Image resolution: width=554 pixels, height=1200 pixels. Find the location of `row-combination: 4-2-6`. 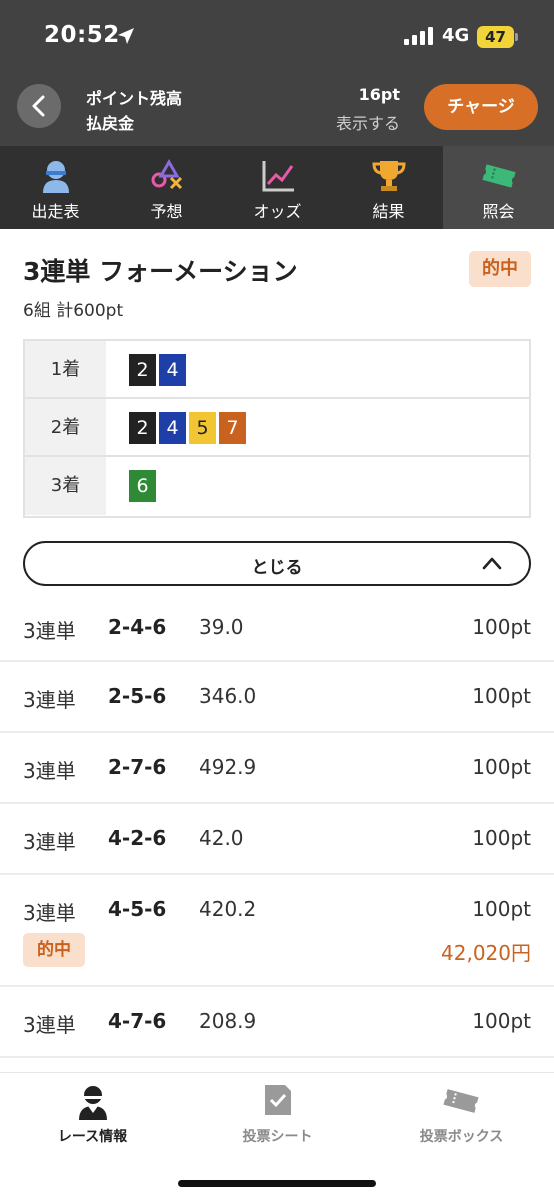

row-combination: 4-2-6 is located at coordinates (137, 838).